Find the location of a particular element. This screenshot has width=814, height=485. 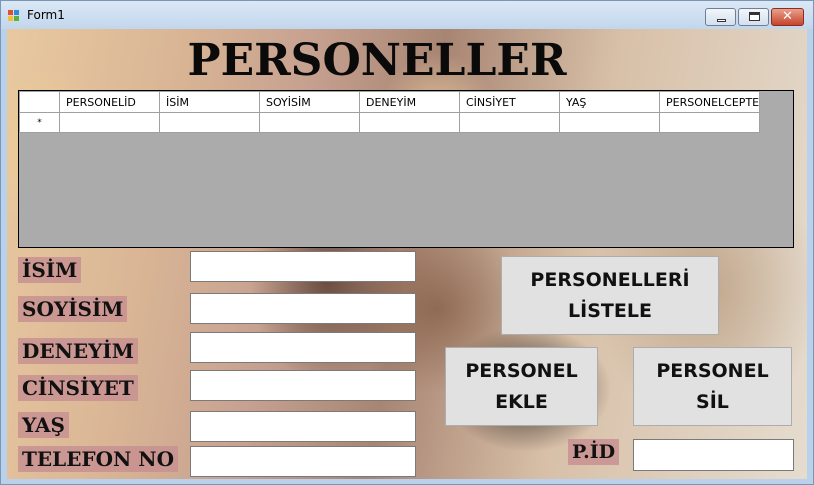

cinsiyet-field is located at coordinates (303, 385).